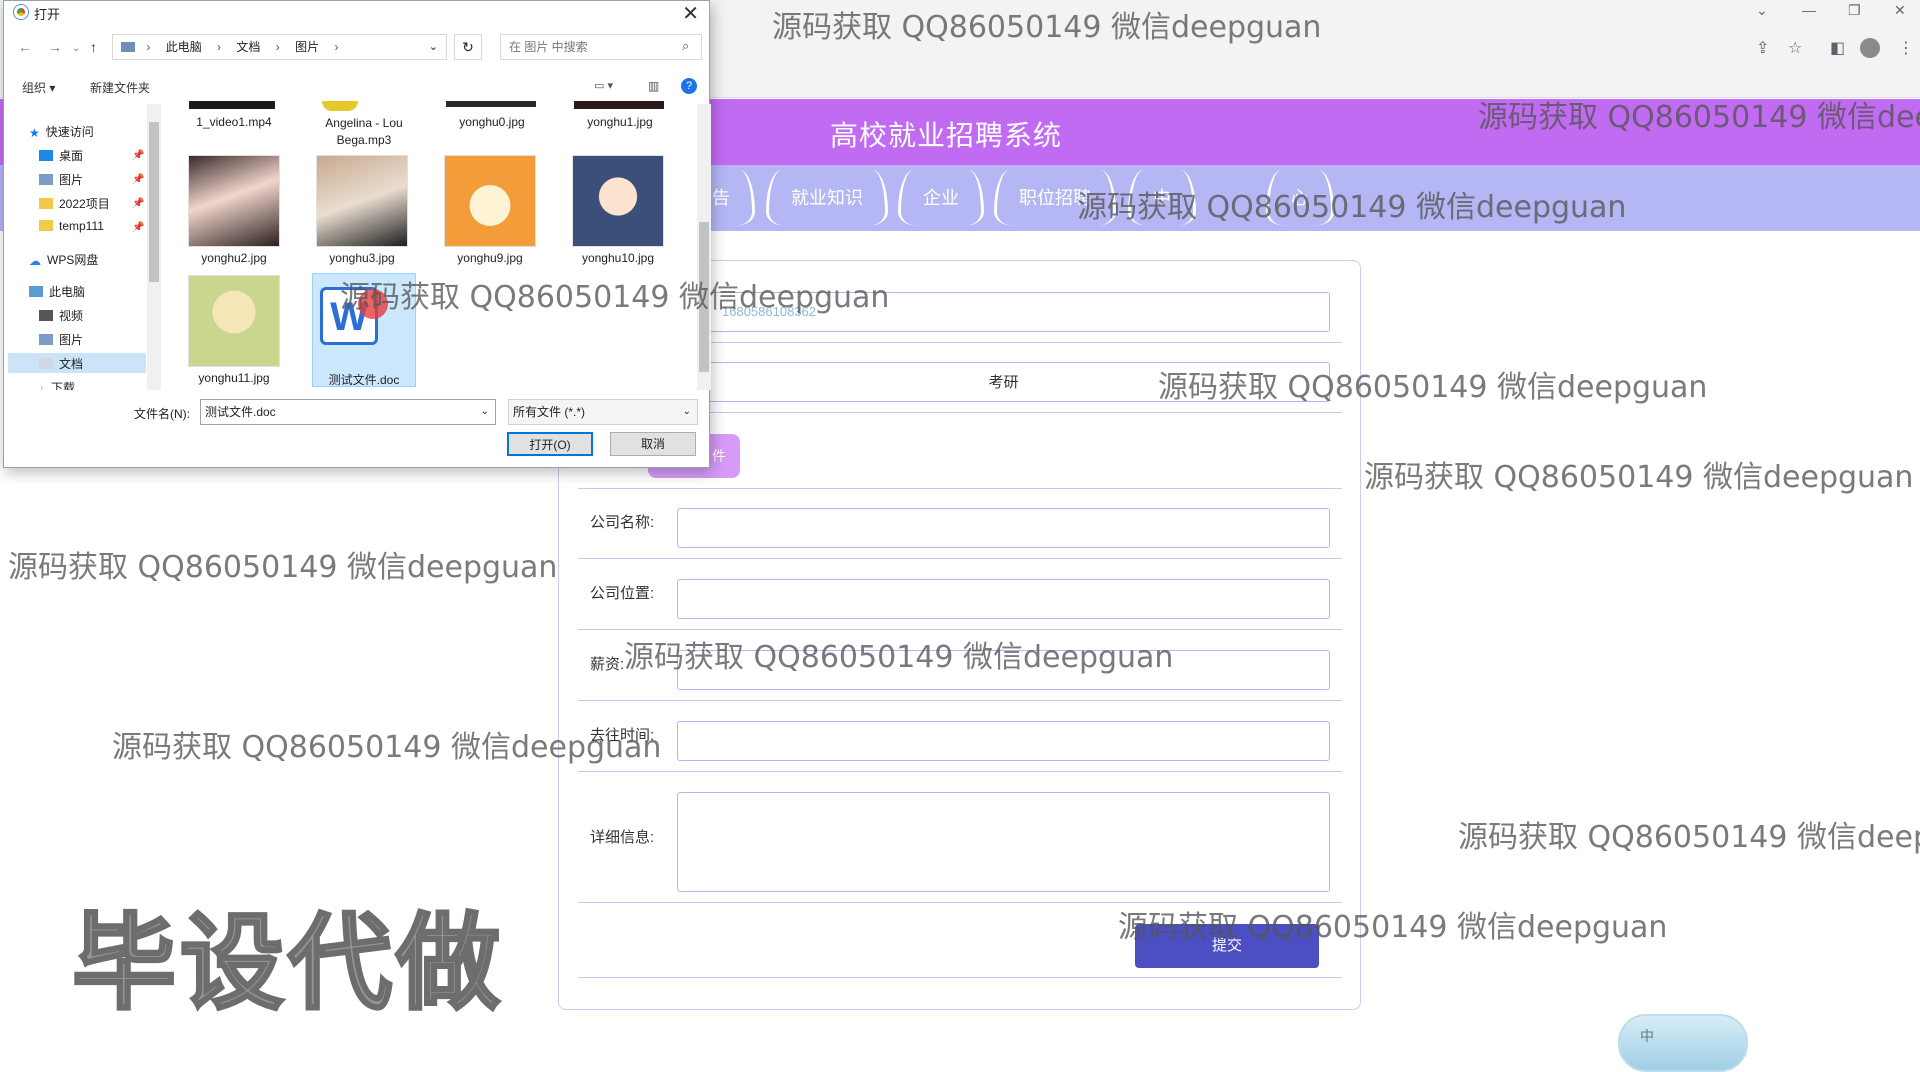 The width and height of the screenshot is (1920, 1072). What do you see at coordinates (47, 14) in the screenshot?
I see `dialog-title: 打开` at bounding box center [47, 14].